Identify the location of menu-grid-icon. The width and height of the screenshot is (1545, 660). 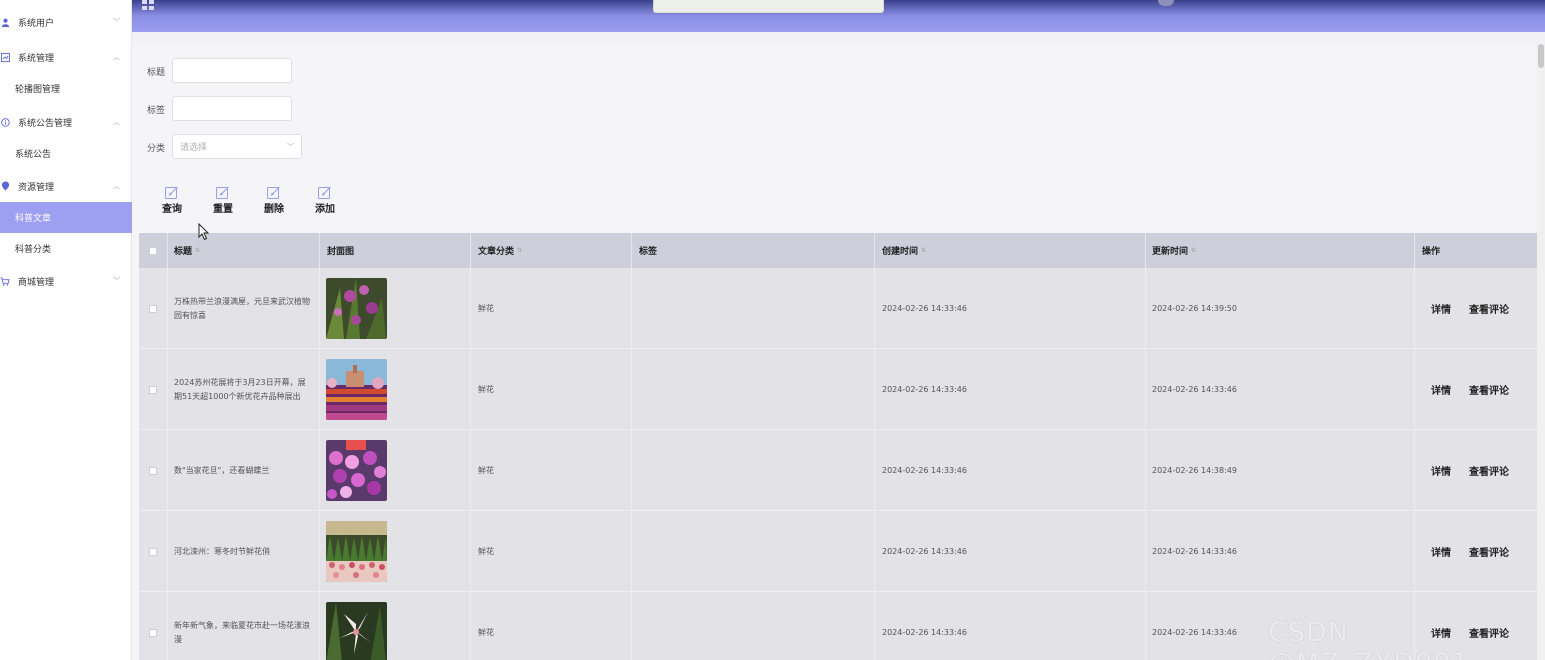
(148, 5).